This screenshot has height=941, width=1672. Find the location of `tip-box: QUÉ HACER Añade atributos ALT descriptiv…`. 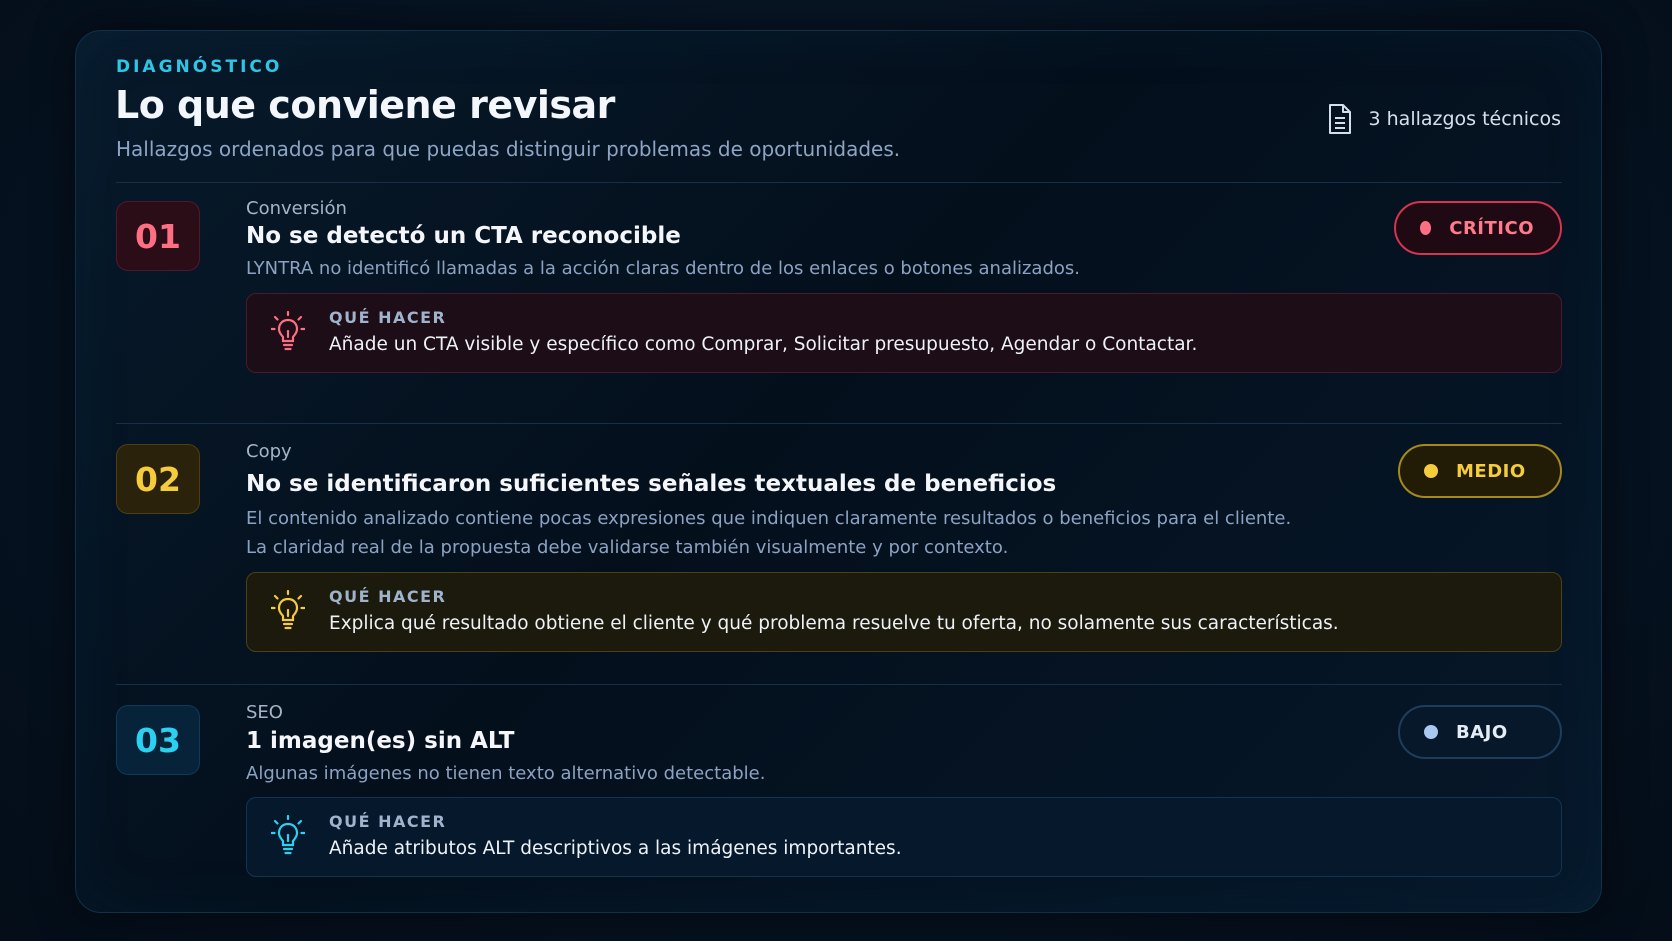

tip-box: QUÉ HACER Añade atributos ALT descriptiv… is located at coordinates (904, 837).